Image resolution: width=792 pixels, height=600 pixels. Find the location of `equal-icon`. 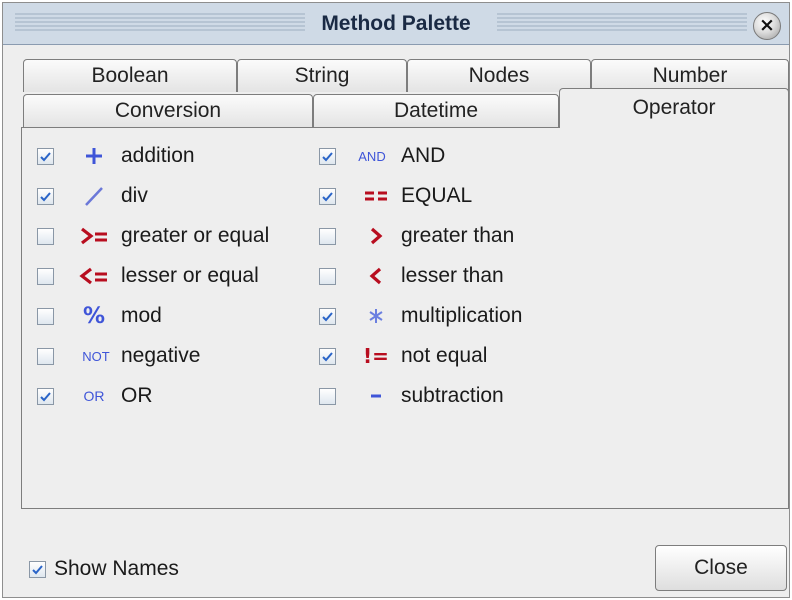

equal-icon is located at coordinates (376, 196).